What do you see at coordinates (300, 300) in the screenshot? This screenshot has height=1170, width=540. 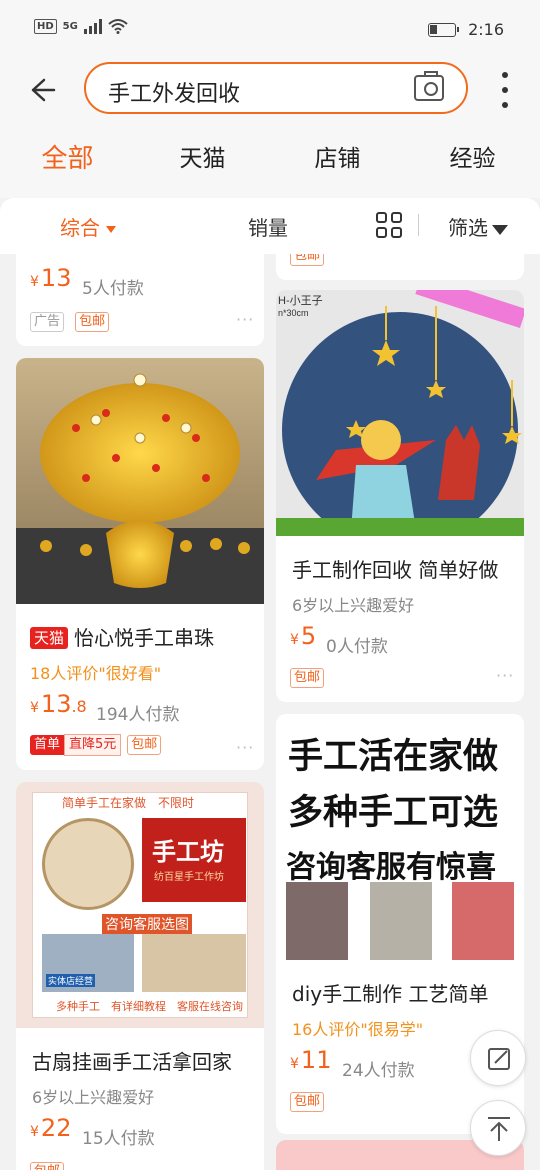 I see `image-label: H-小王子` at bounding box center [300, 300].